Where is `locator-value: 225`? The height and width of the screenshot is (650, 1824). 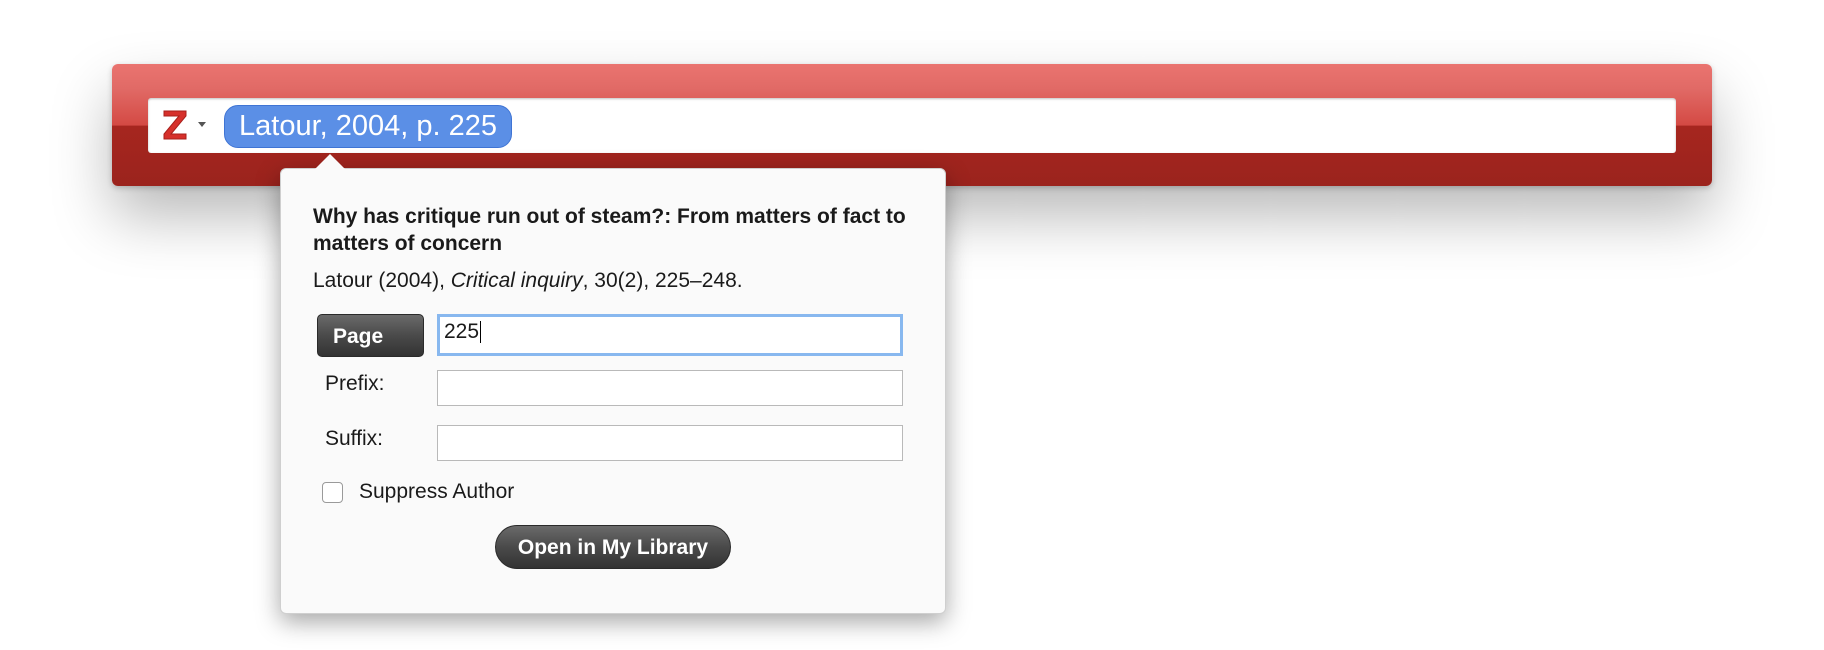 locator-value: 225 is located at coordinates (462, 331).